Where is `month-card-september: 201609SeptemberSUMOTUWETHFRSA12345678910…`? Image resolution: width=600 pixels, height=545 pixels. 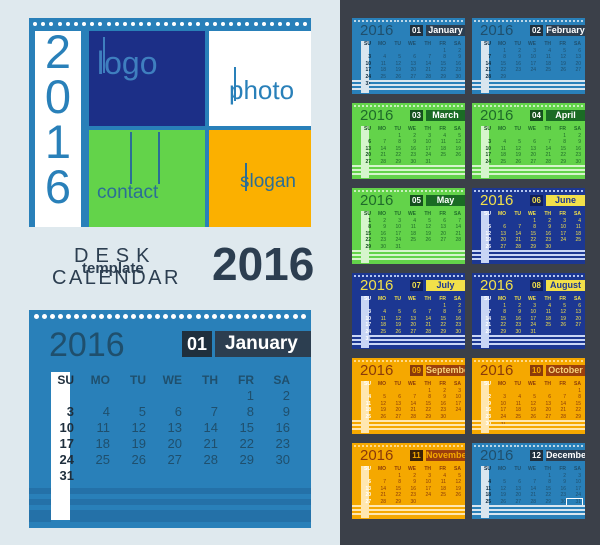 month-card-september: 201609SeptemberSUMOTUWETHFRSA12345678910… is located at coordinates (408, 396).